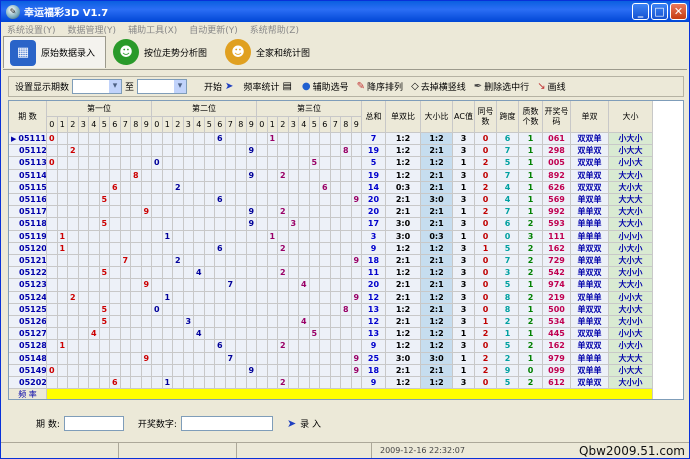  Describe the element at coordinates (464, 117) in the screenshot. I see `col-ac: AC值` at that location.